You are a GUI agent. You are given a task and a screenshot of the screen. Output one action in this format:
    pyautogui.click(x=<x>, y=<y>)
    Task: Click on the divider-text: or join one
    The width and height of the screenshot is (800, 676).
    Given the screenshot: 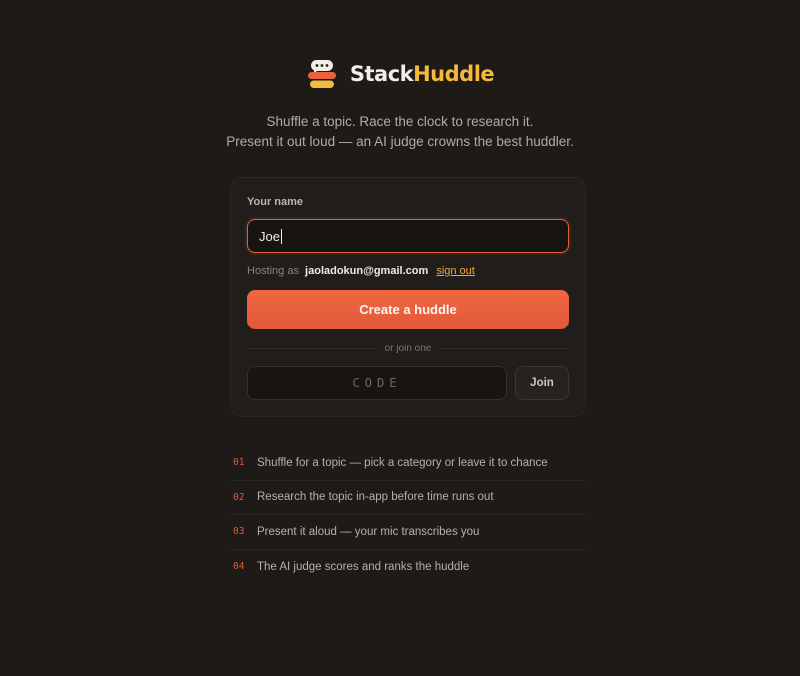 What is the action you would take?
    pyautogui.click(x=408, y=348)
    